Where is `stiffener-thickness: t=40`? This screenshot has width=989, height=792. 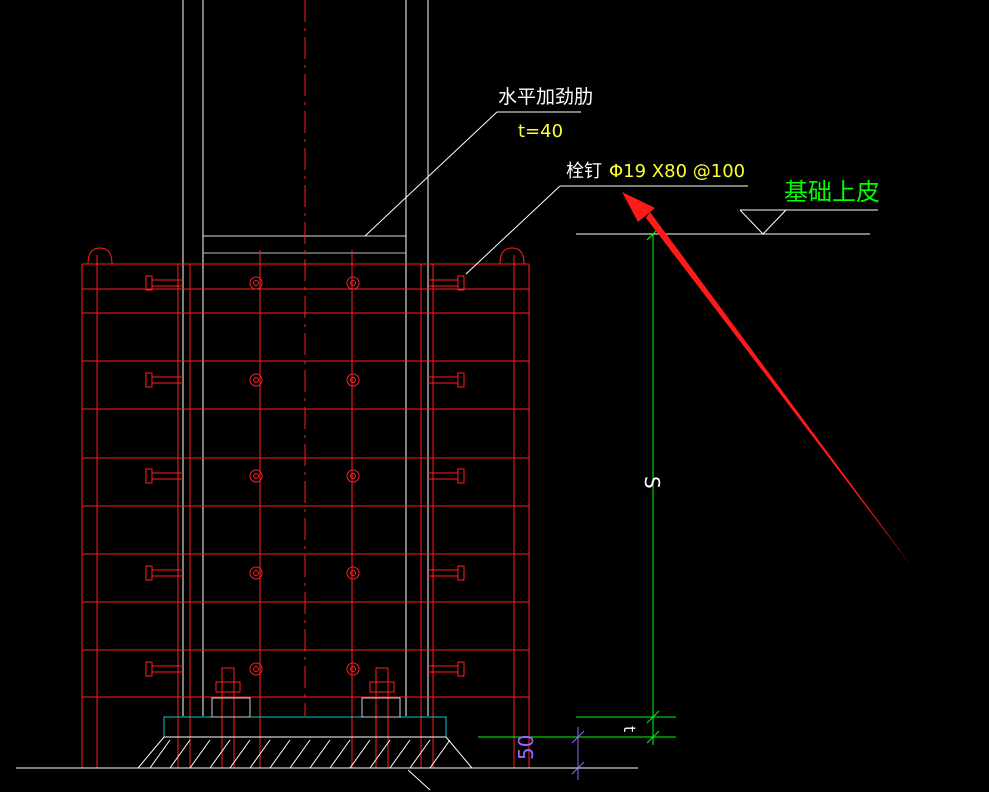 stiffener-thickness: t=40 is located at coordinates (540, 131).